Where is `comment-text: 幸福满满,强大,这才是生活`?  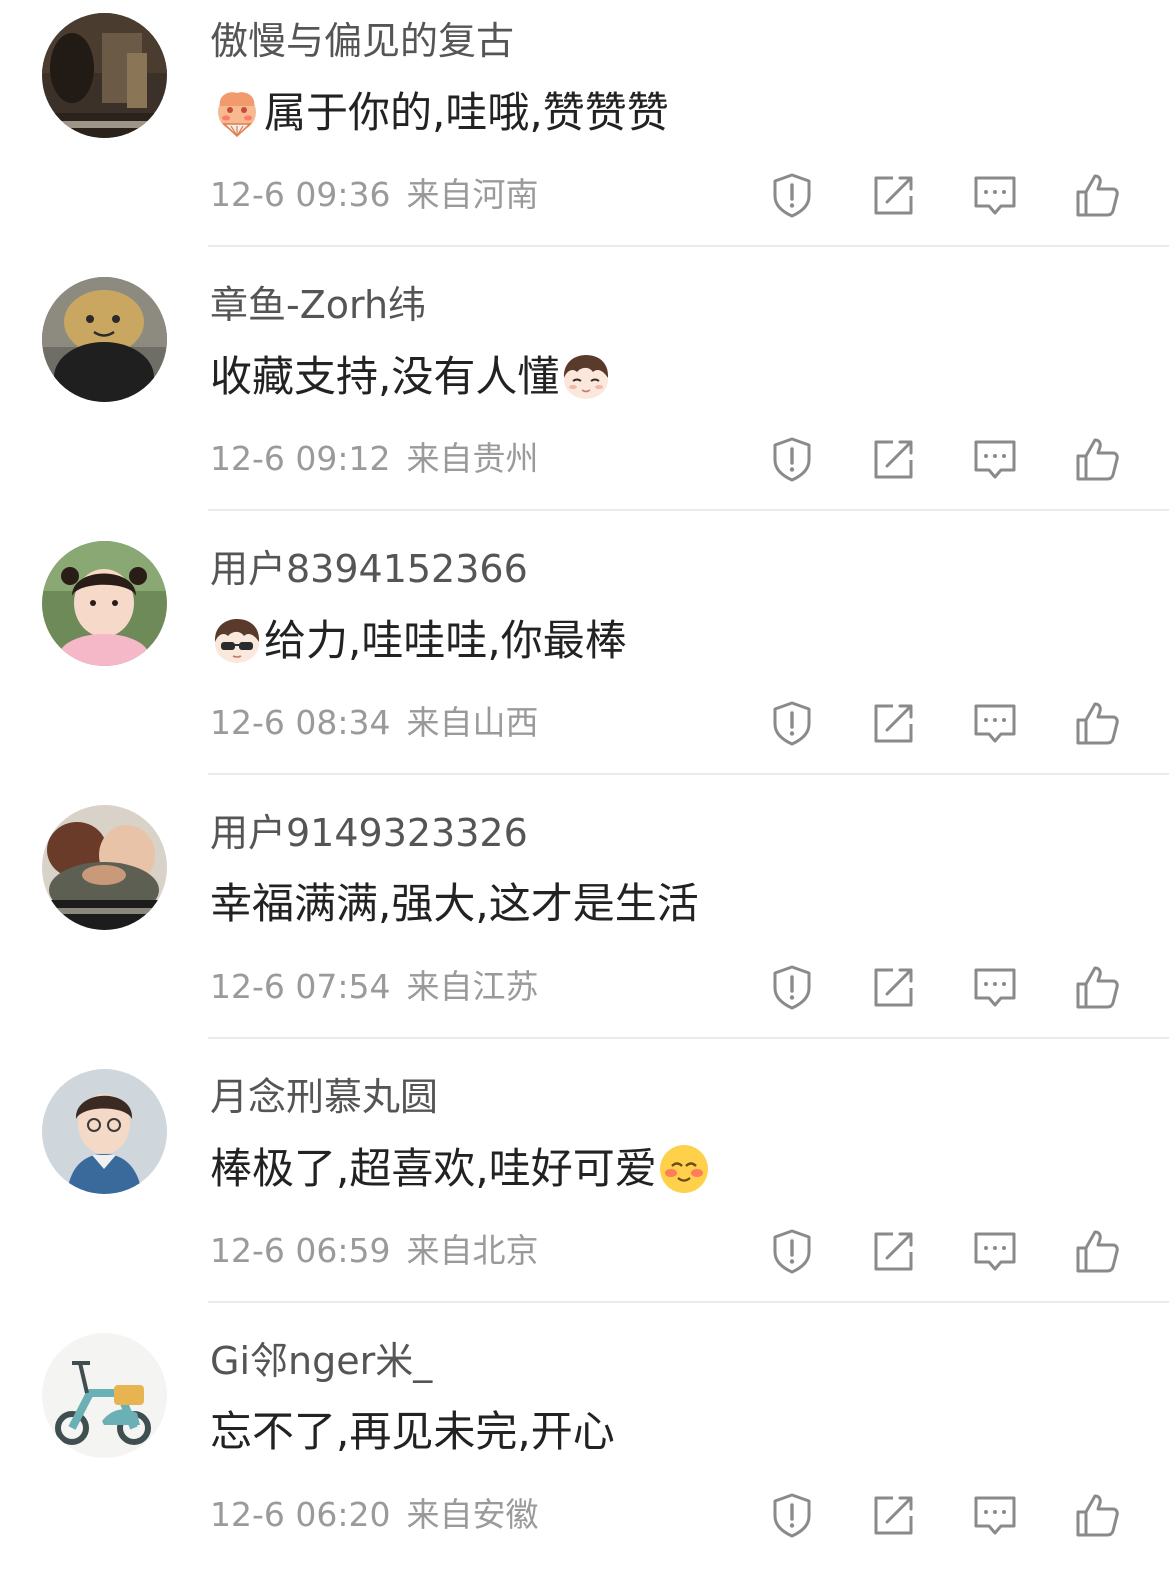
comment-text: 幸福满满,强大,这才是生活 is located at coordinates (454, 904).